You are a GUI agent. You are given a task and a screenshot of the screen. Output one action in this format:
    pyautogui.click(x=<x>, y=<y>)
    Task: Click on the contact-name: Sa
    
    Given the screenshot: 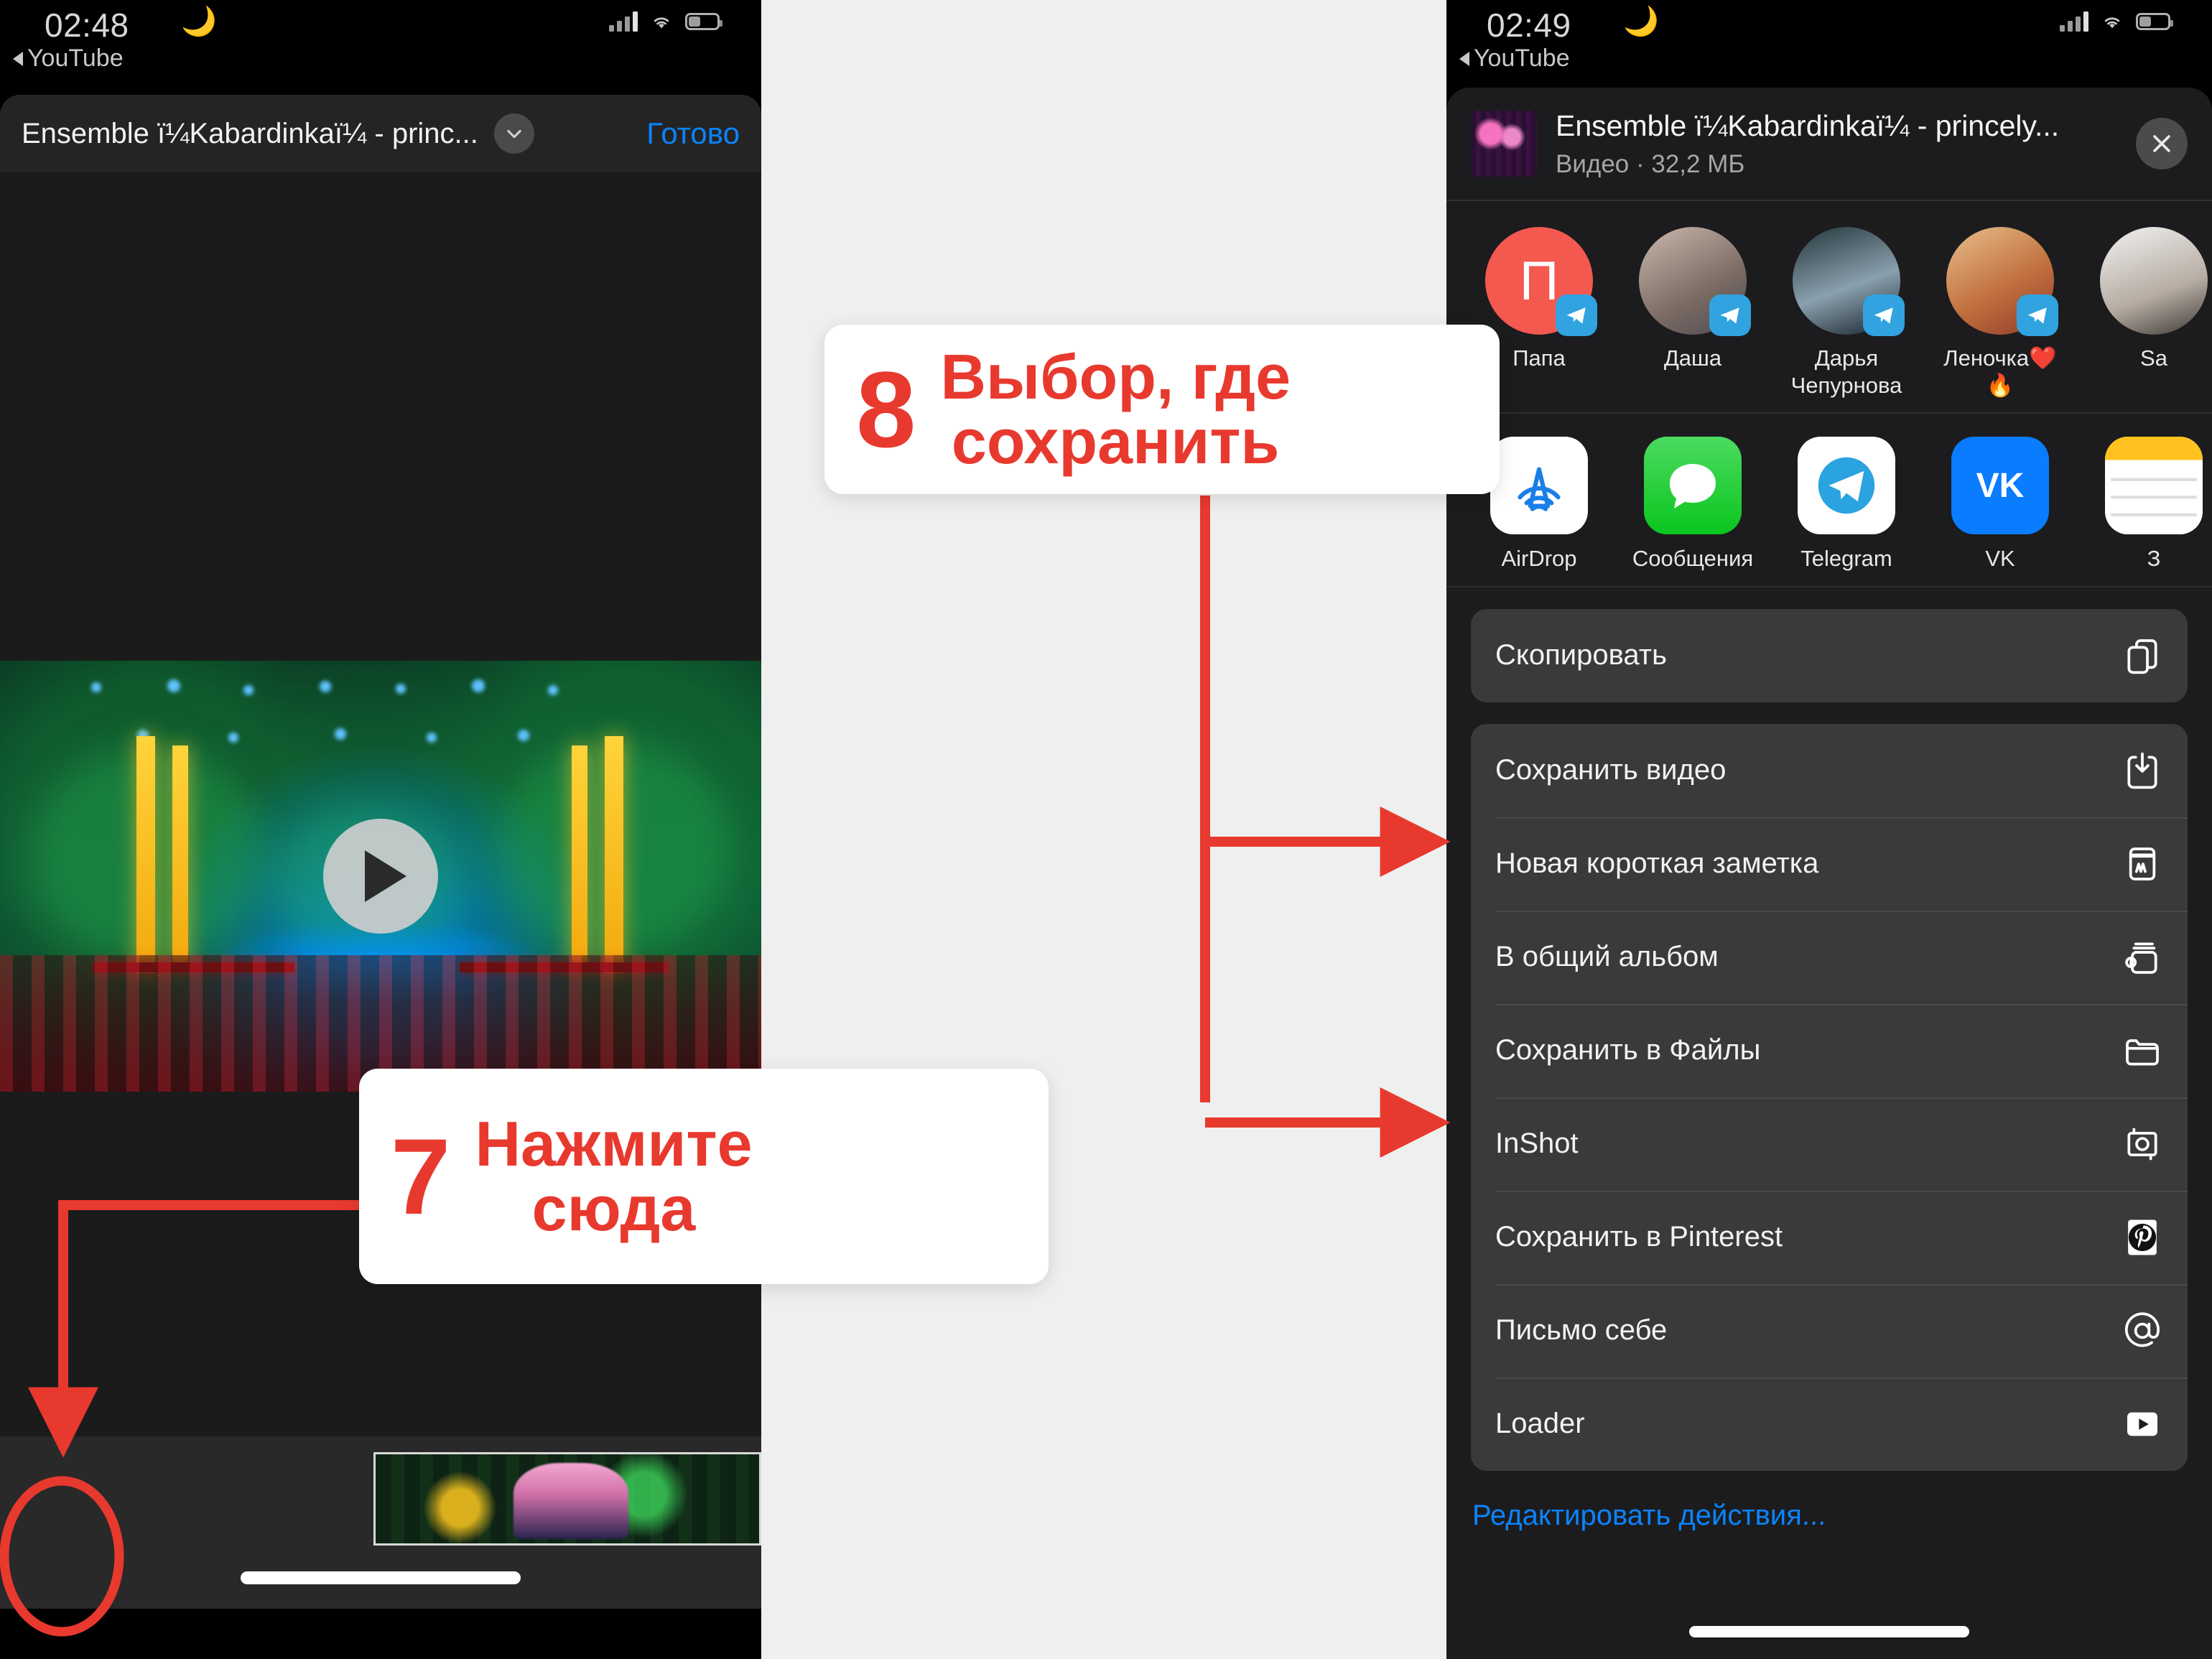 What is the action you would take?
    pyautogui.click(x=2153, y=358)
    